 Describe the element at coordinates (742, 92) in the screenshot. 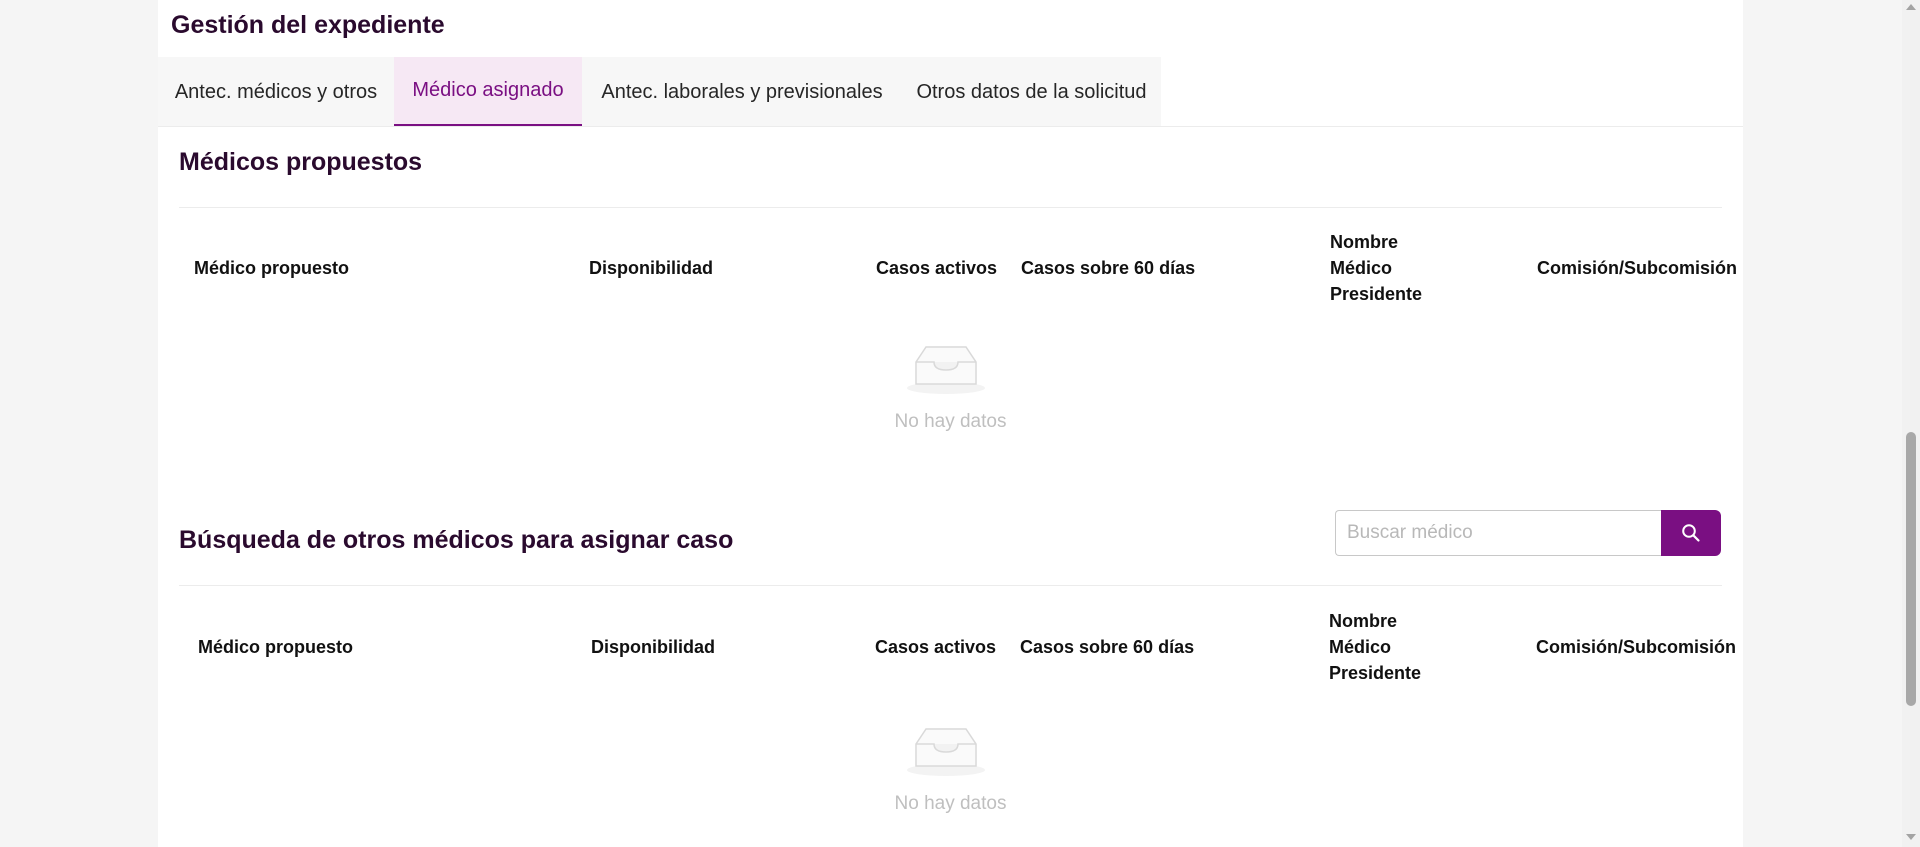

I see `tab-antec-laborales: Antec. laborales y previsionales` at that location.